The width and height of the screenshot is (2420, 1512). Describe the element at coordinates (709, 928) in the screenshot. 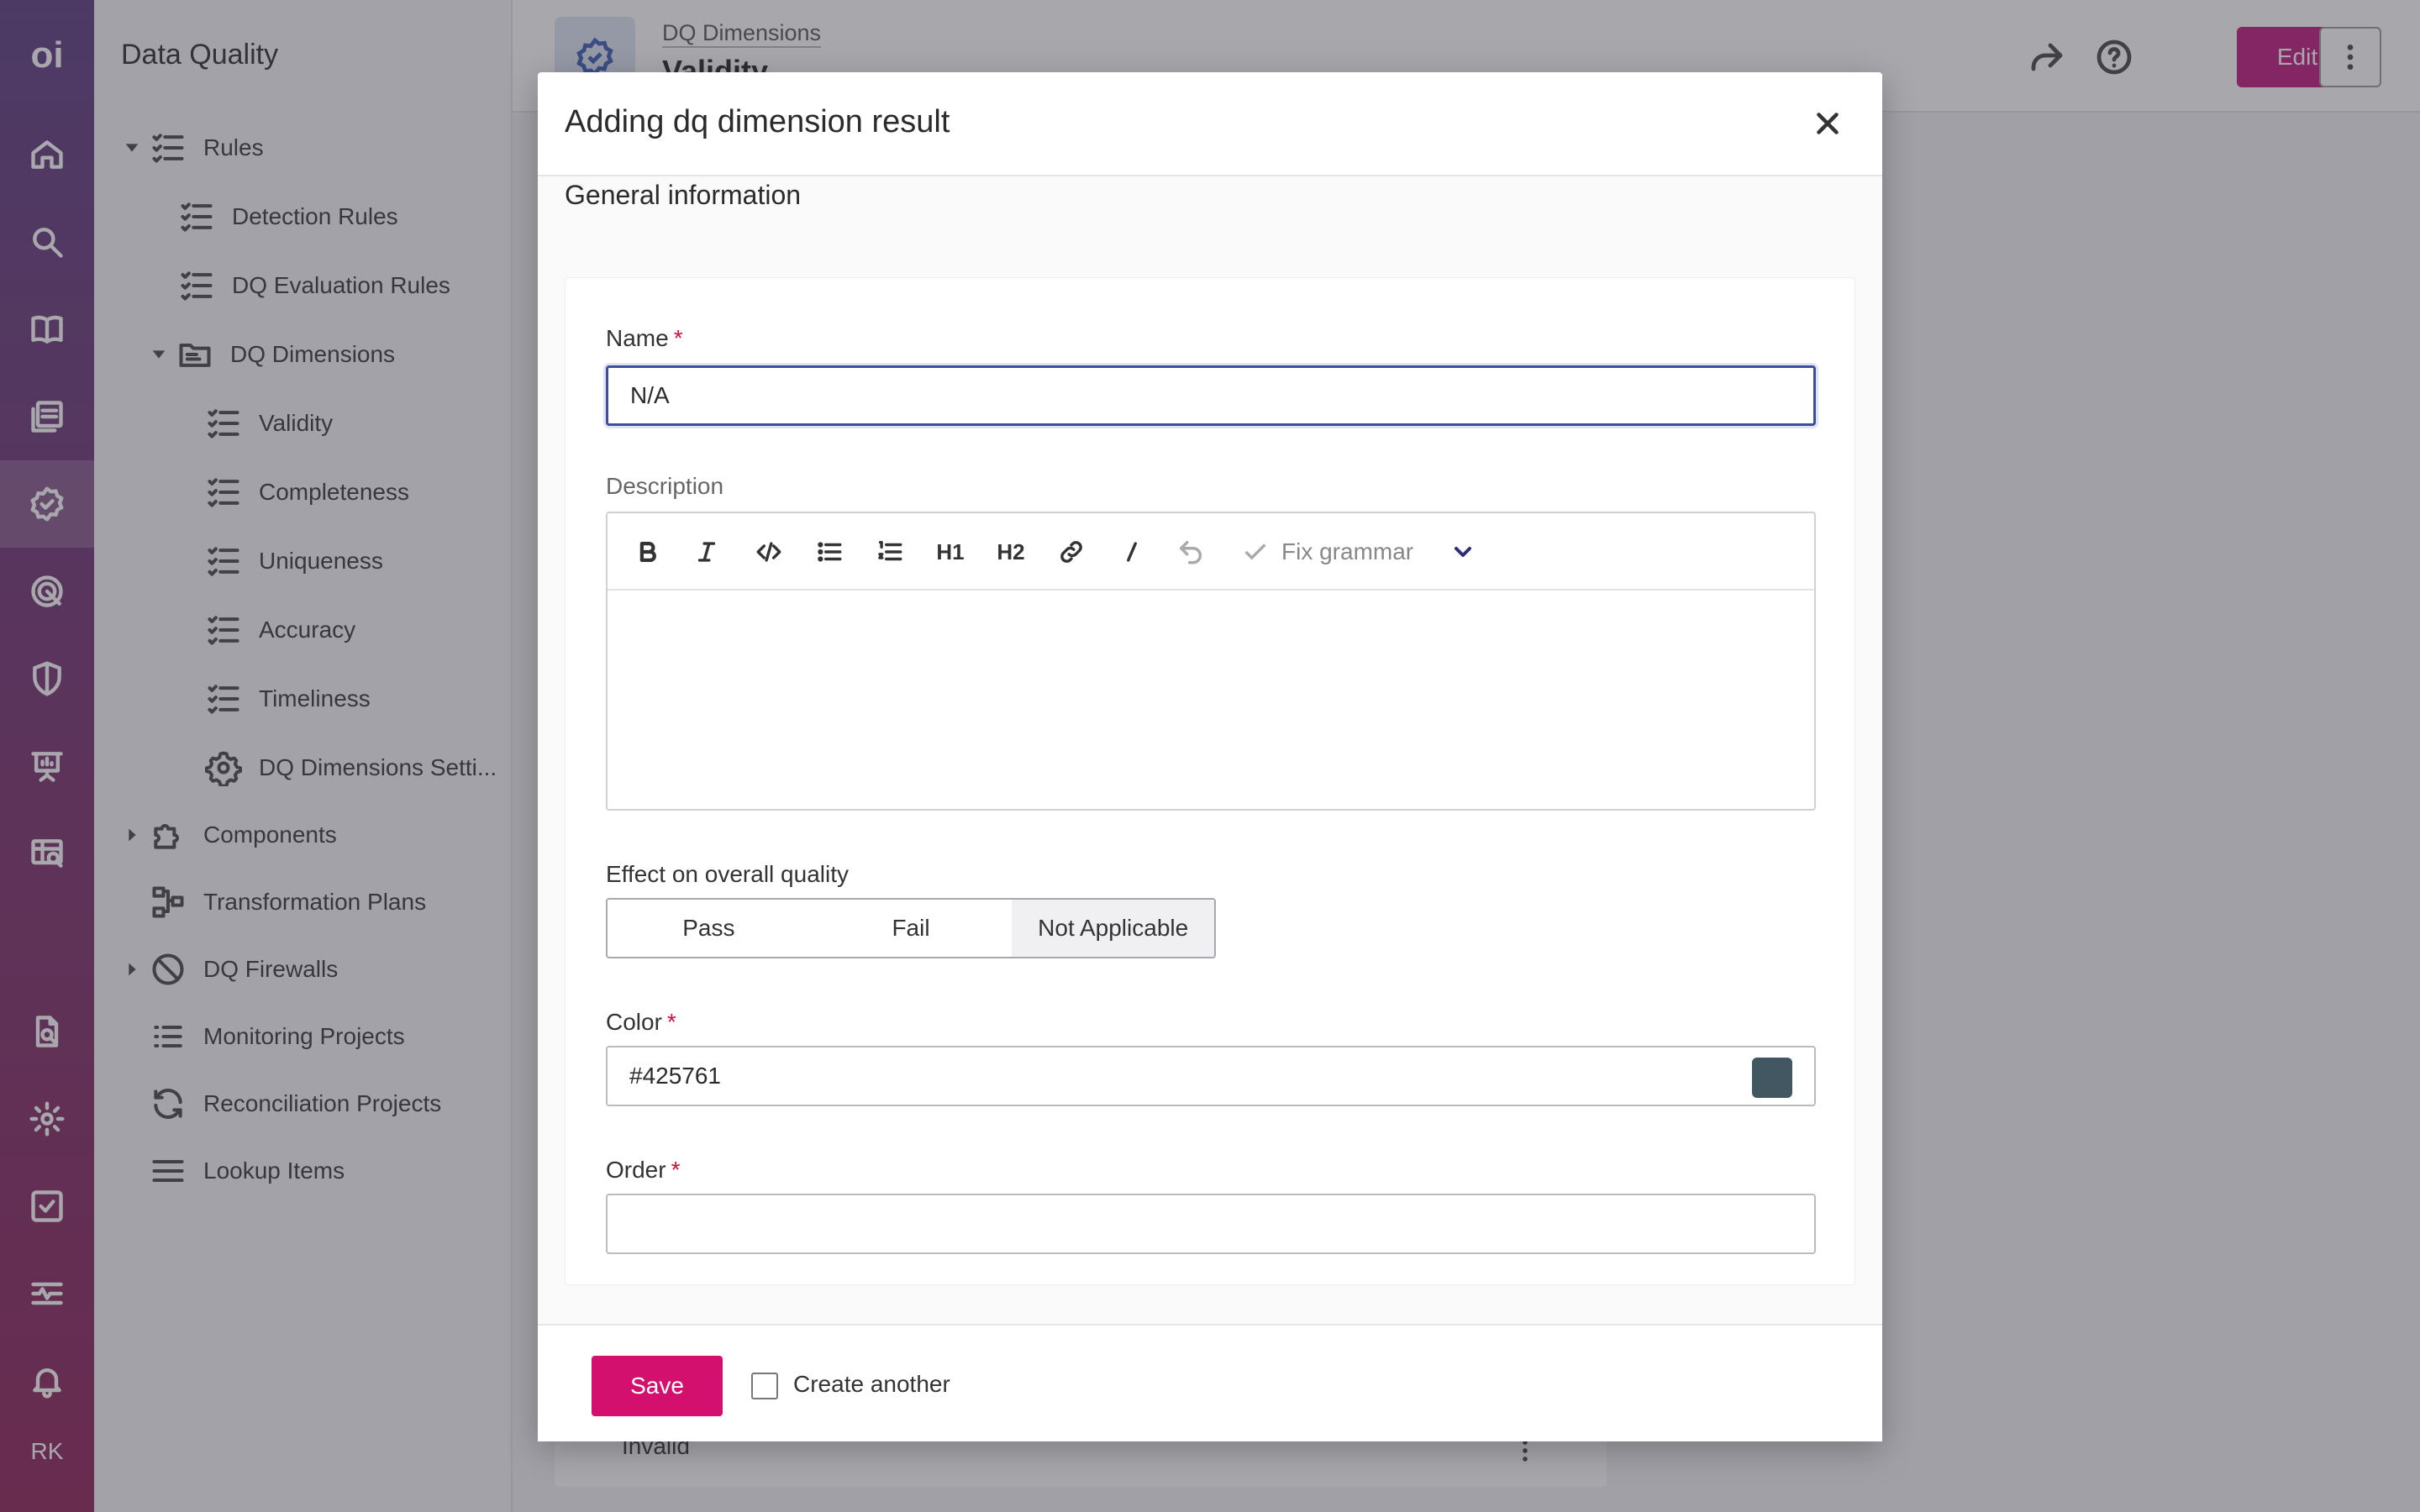

I see `effect-option-pass: Pass` at that location.